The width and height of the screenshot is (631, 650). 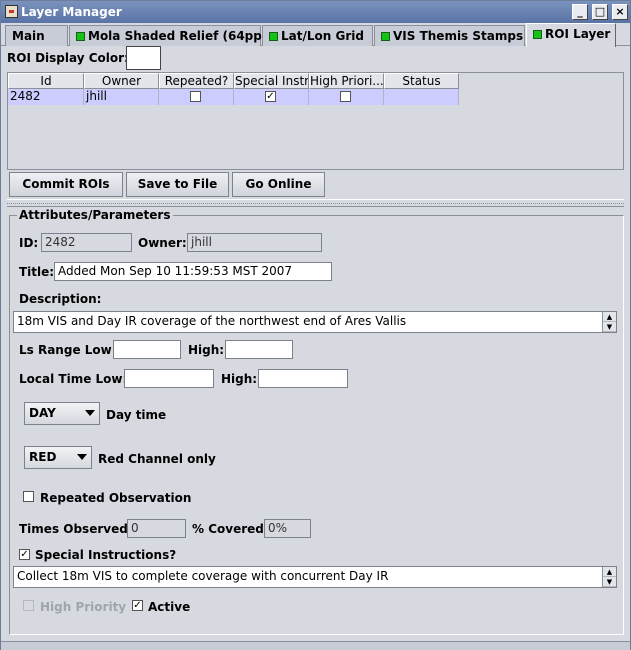 What do you see at coordinates (137, 605) in the screenshot?
I see `active-checkbox: ✓` at bounding box center [137, 605].